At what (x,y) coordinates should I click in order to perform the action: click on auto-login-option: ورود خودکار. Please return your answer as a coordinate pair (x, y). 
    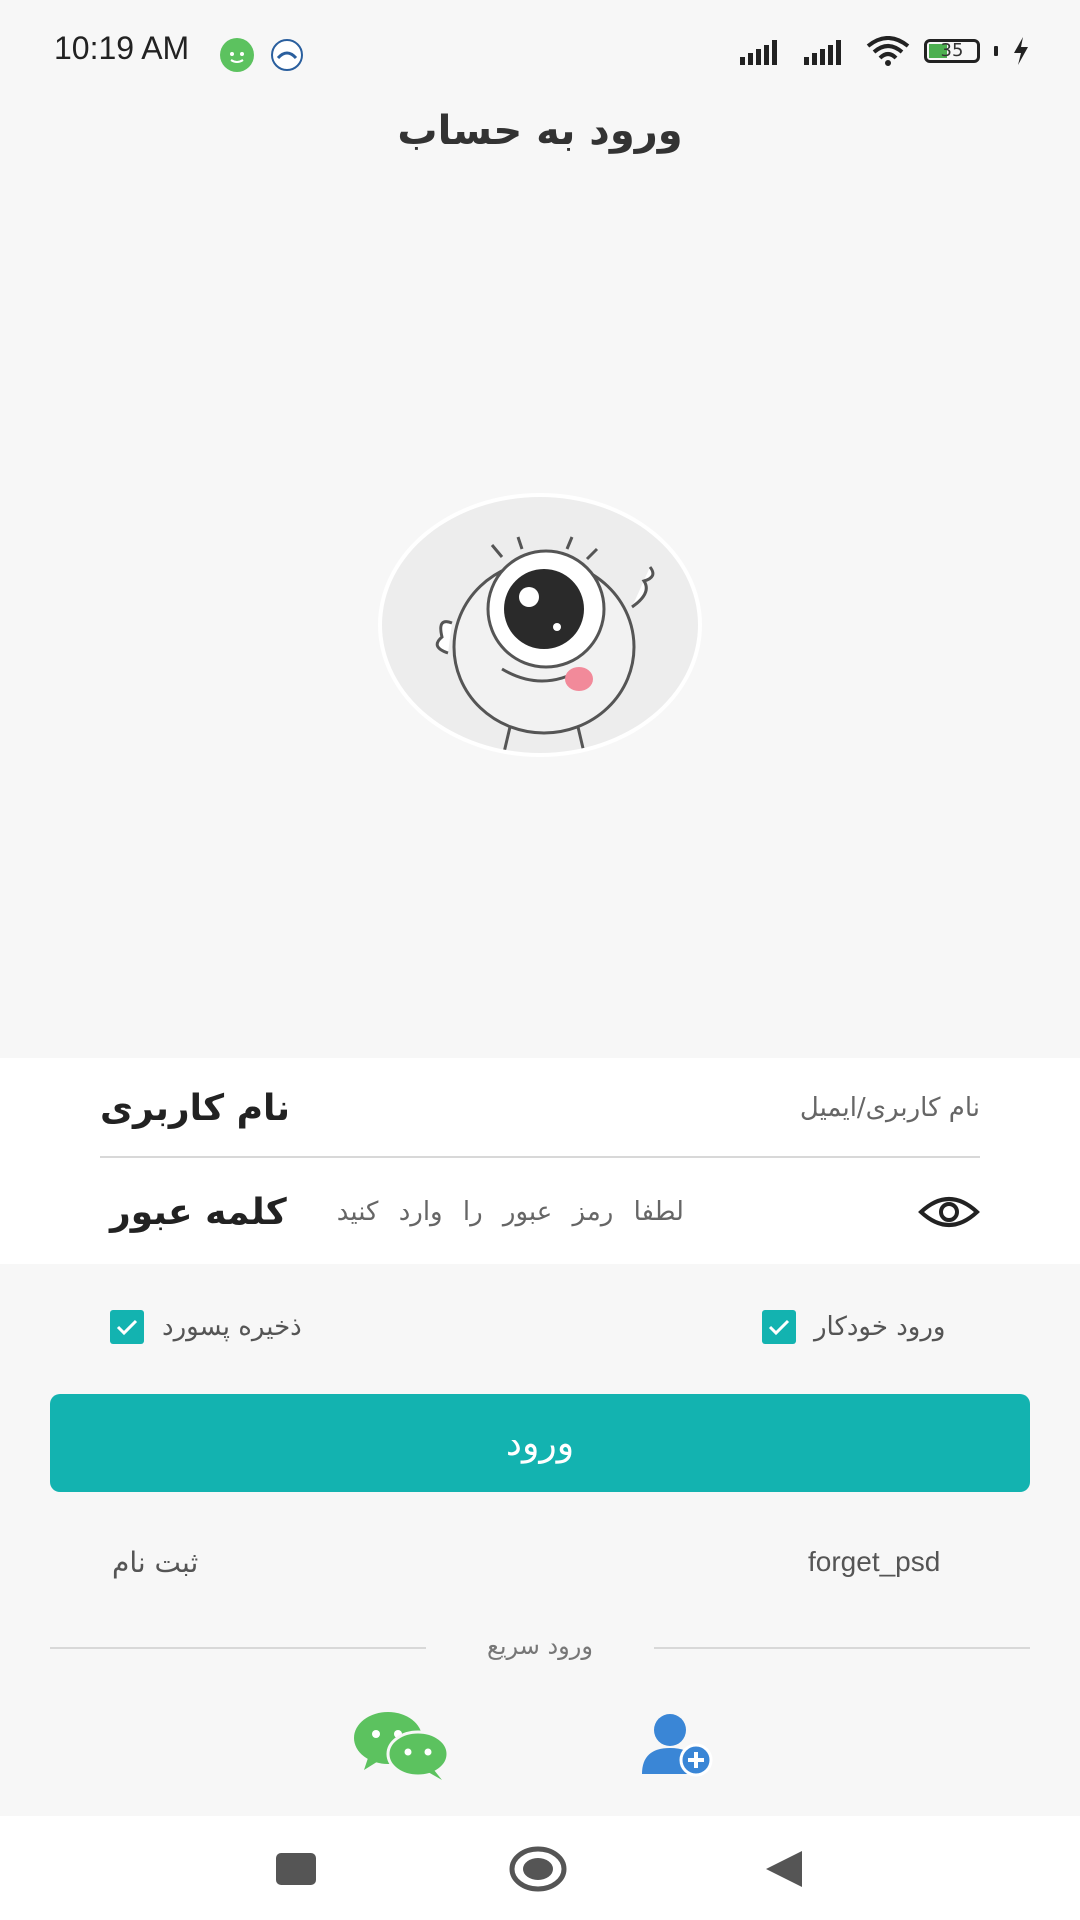
    Looking at the image, I should click on (853, 1327).